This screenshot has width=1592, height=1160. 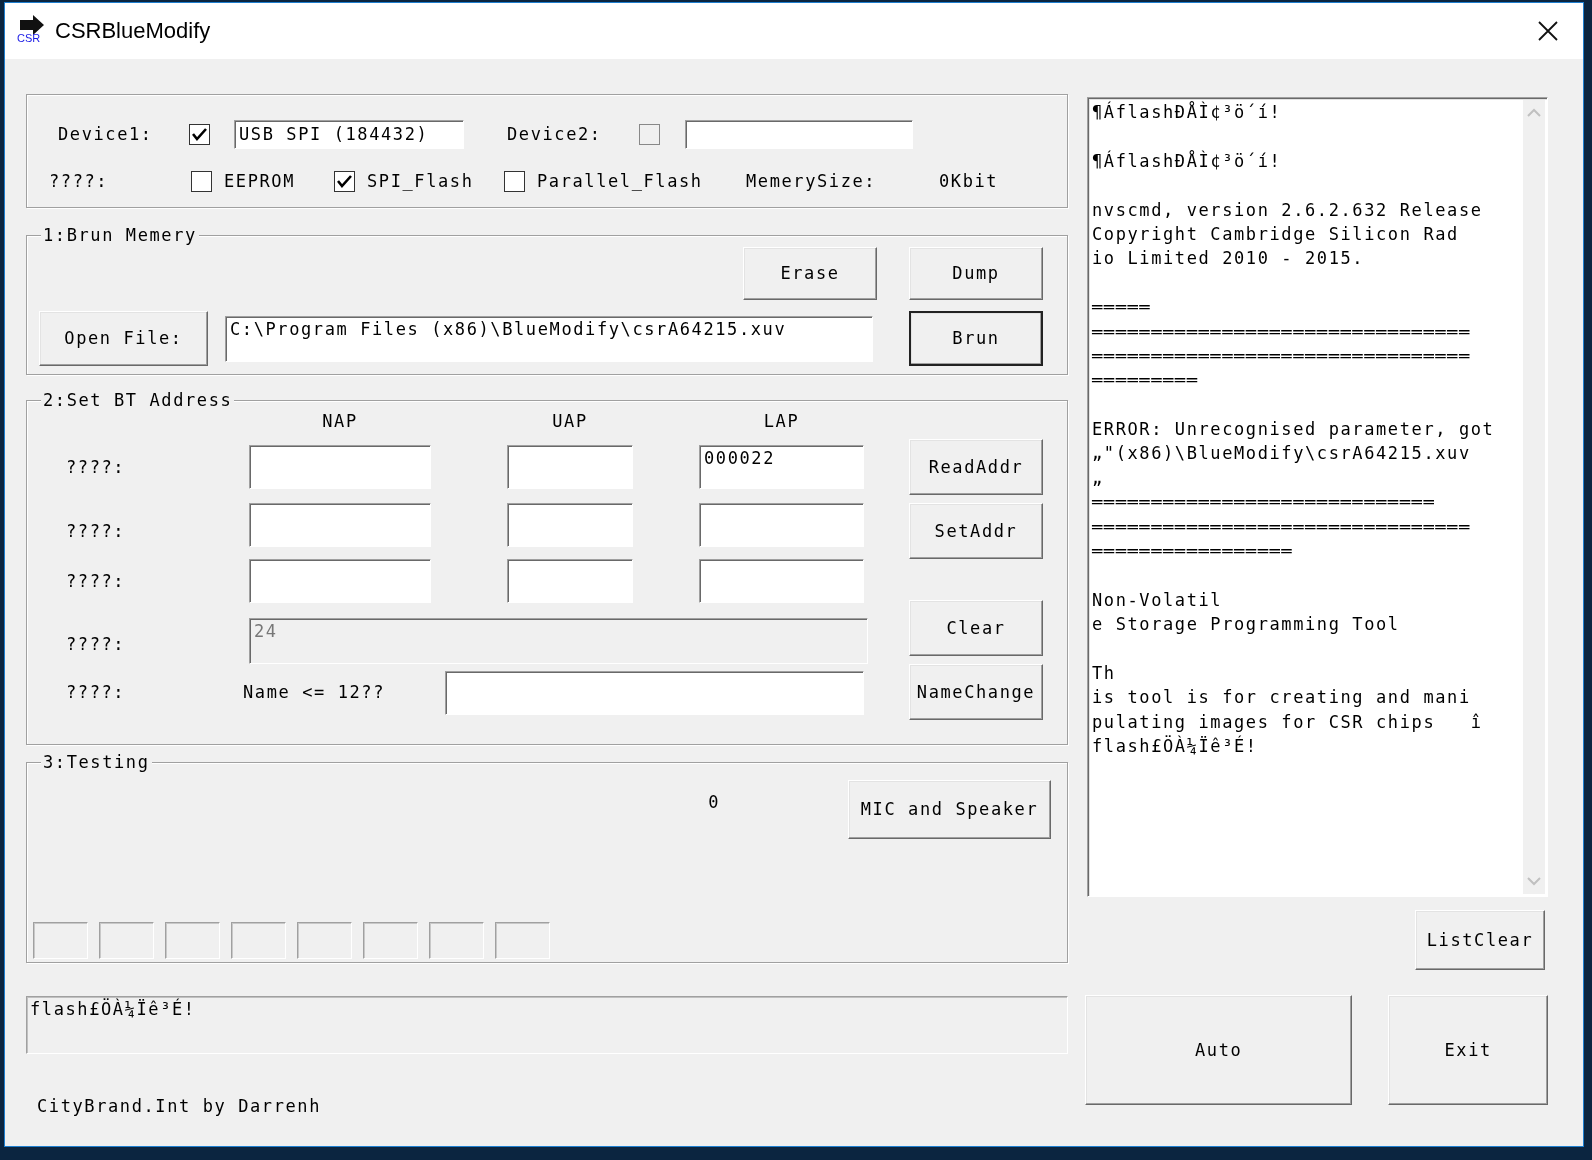 I want to click on log-line: nvscmd, version 2.6.2.632 Release, so click(x=1288, y=210).